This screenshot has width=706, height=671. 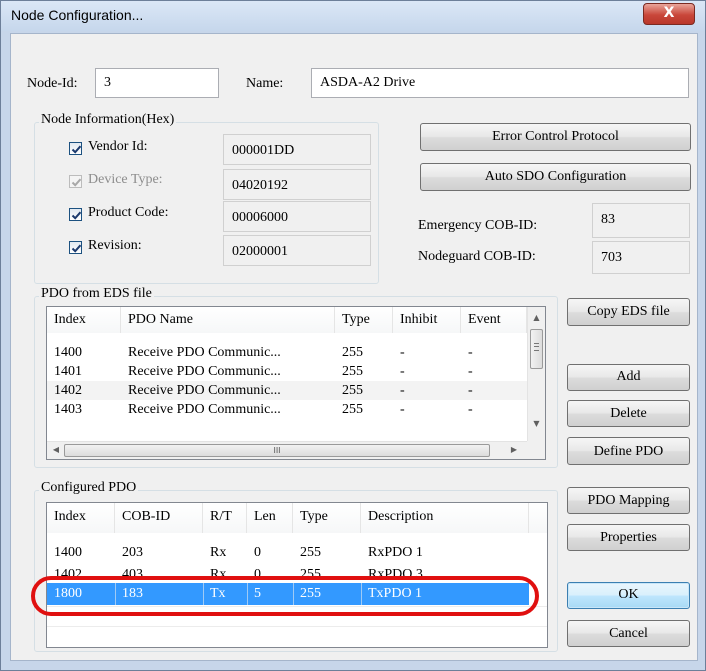 What do you see at coordinates (68, 409) in the screenshot?
I see `cell-index: 1403` at bounding box center [68, 409].